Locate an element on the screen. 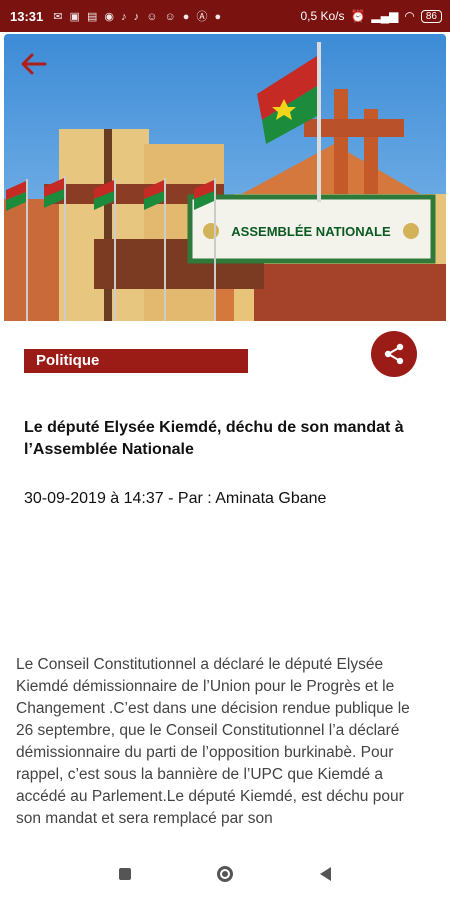  circle-icon is located at coordinates (225, 874).